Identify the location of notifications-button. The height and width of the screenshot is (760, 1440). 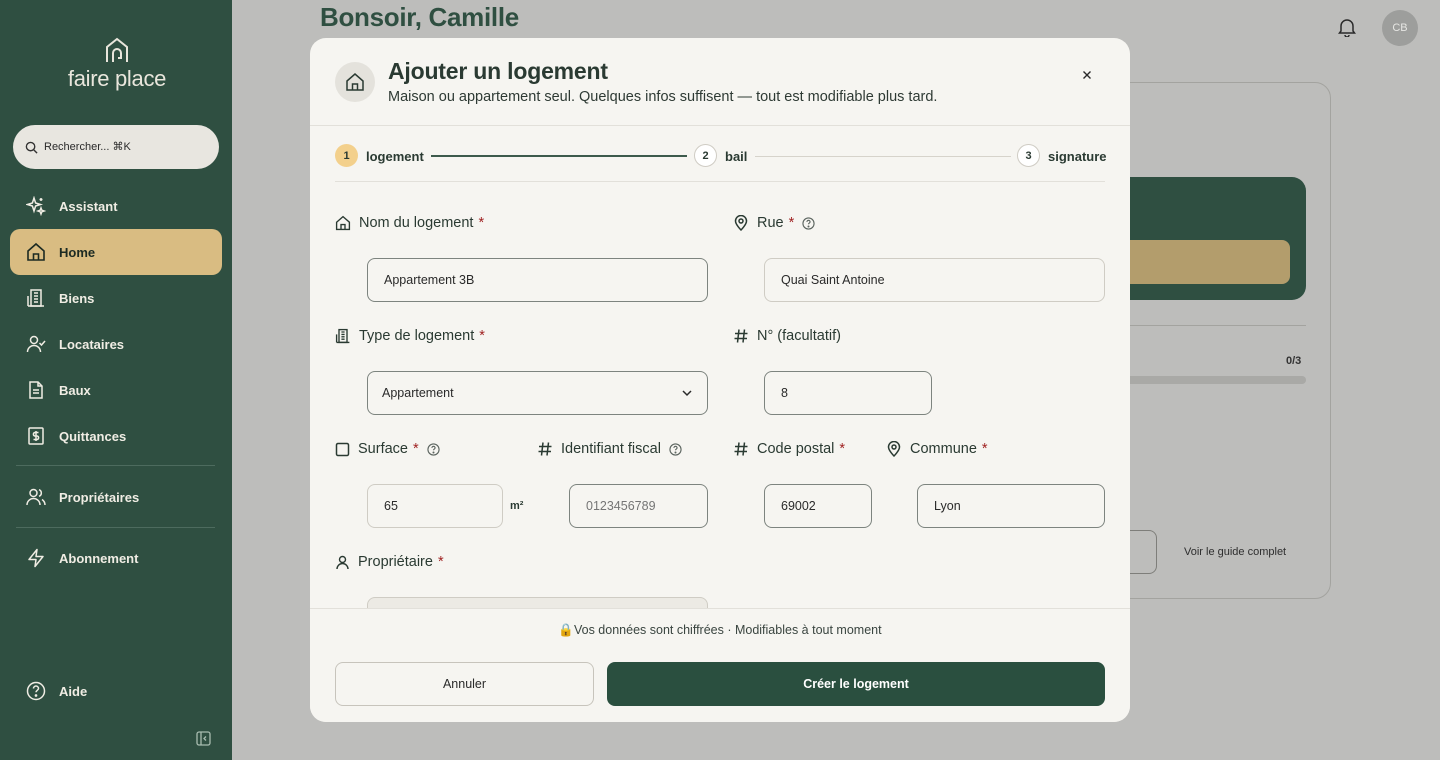
(1347, 29).